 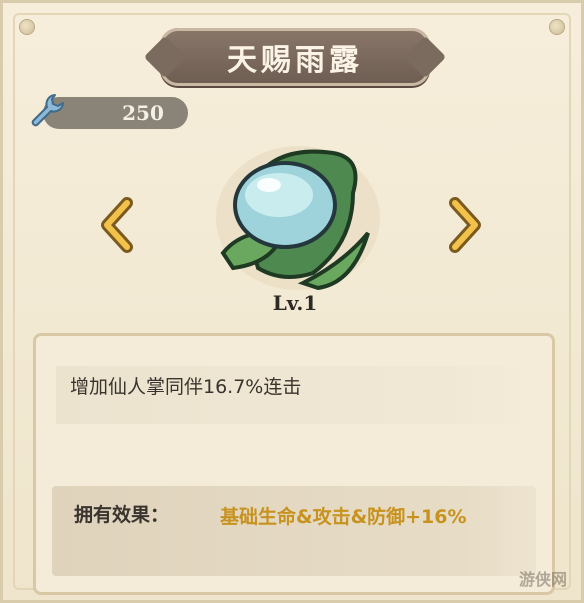 What do you see at coordinates (295, 303) in the screenshot?
I see `item-level: Lv.1` at bounding box center [295, 303].